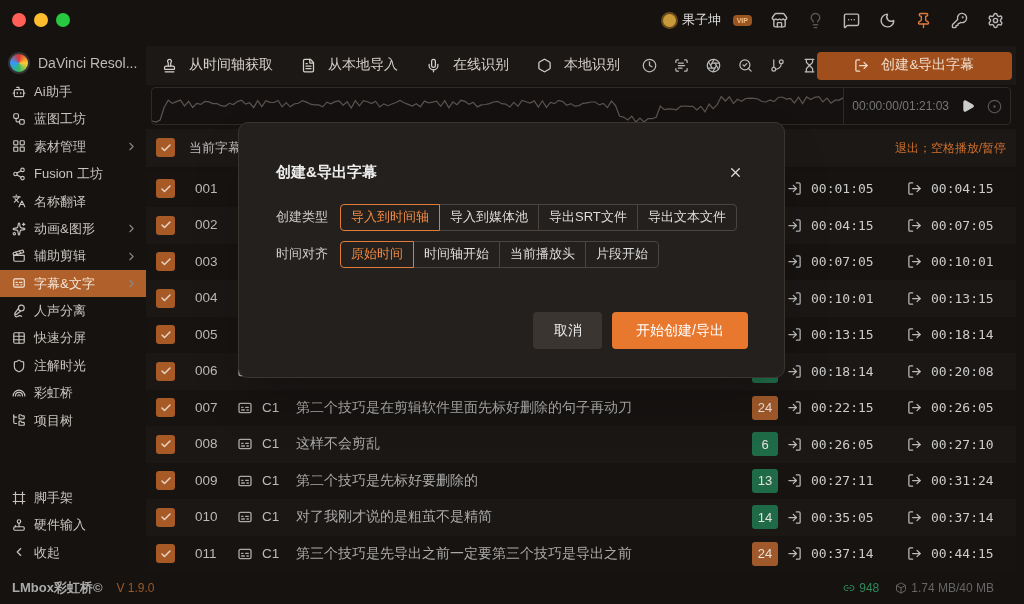 This screenshot has width=1024, height=604. What do you see at coordinates (851, 20) in the screenshot?
I see `message-icon` at bounding box center [851, 20].